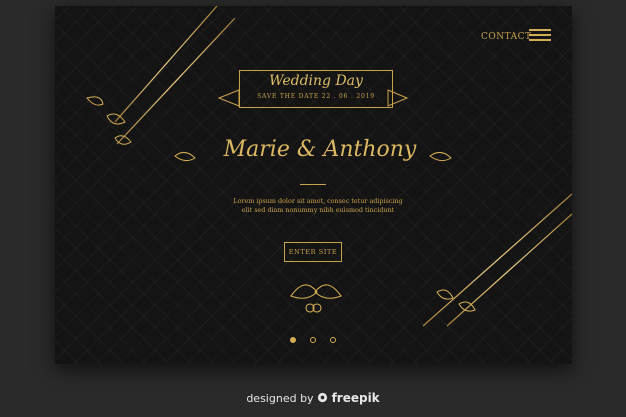 Image resolution: width=626 pixels, height=417 pixels. Describe the element at coordinates (316, 298) in the screenshot. I see `rings-icon` at that location.